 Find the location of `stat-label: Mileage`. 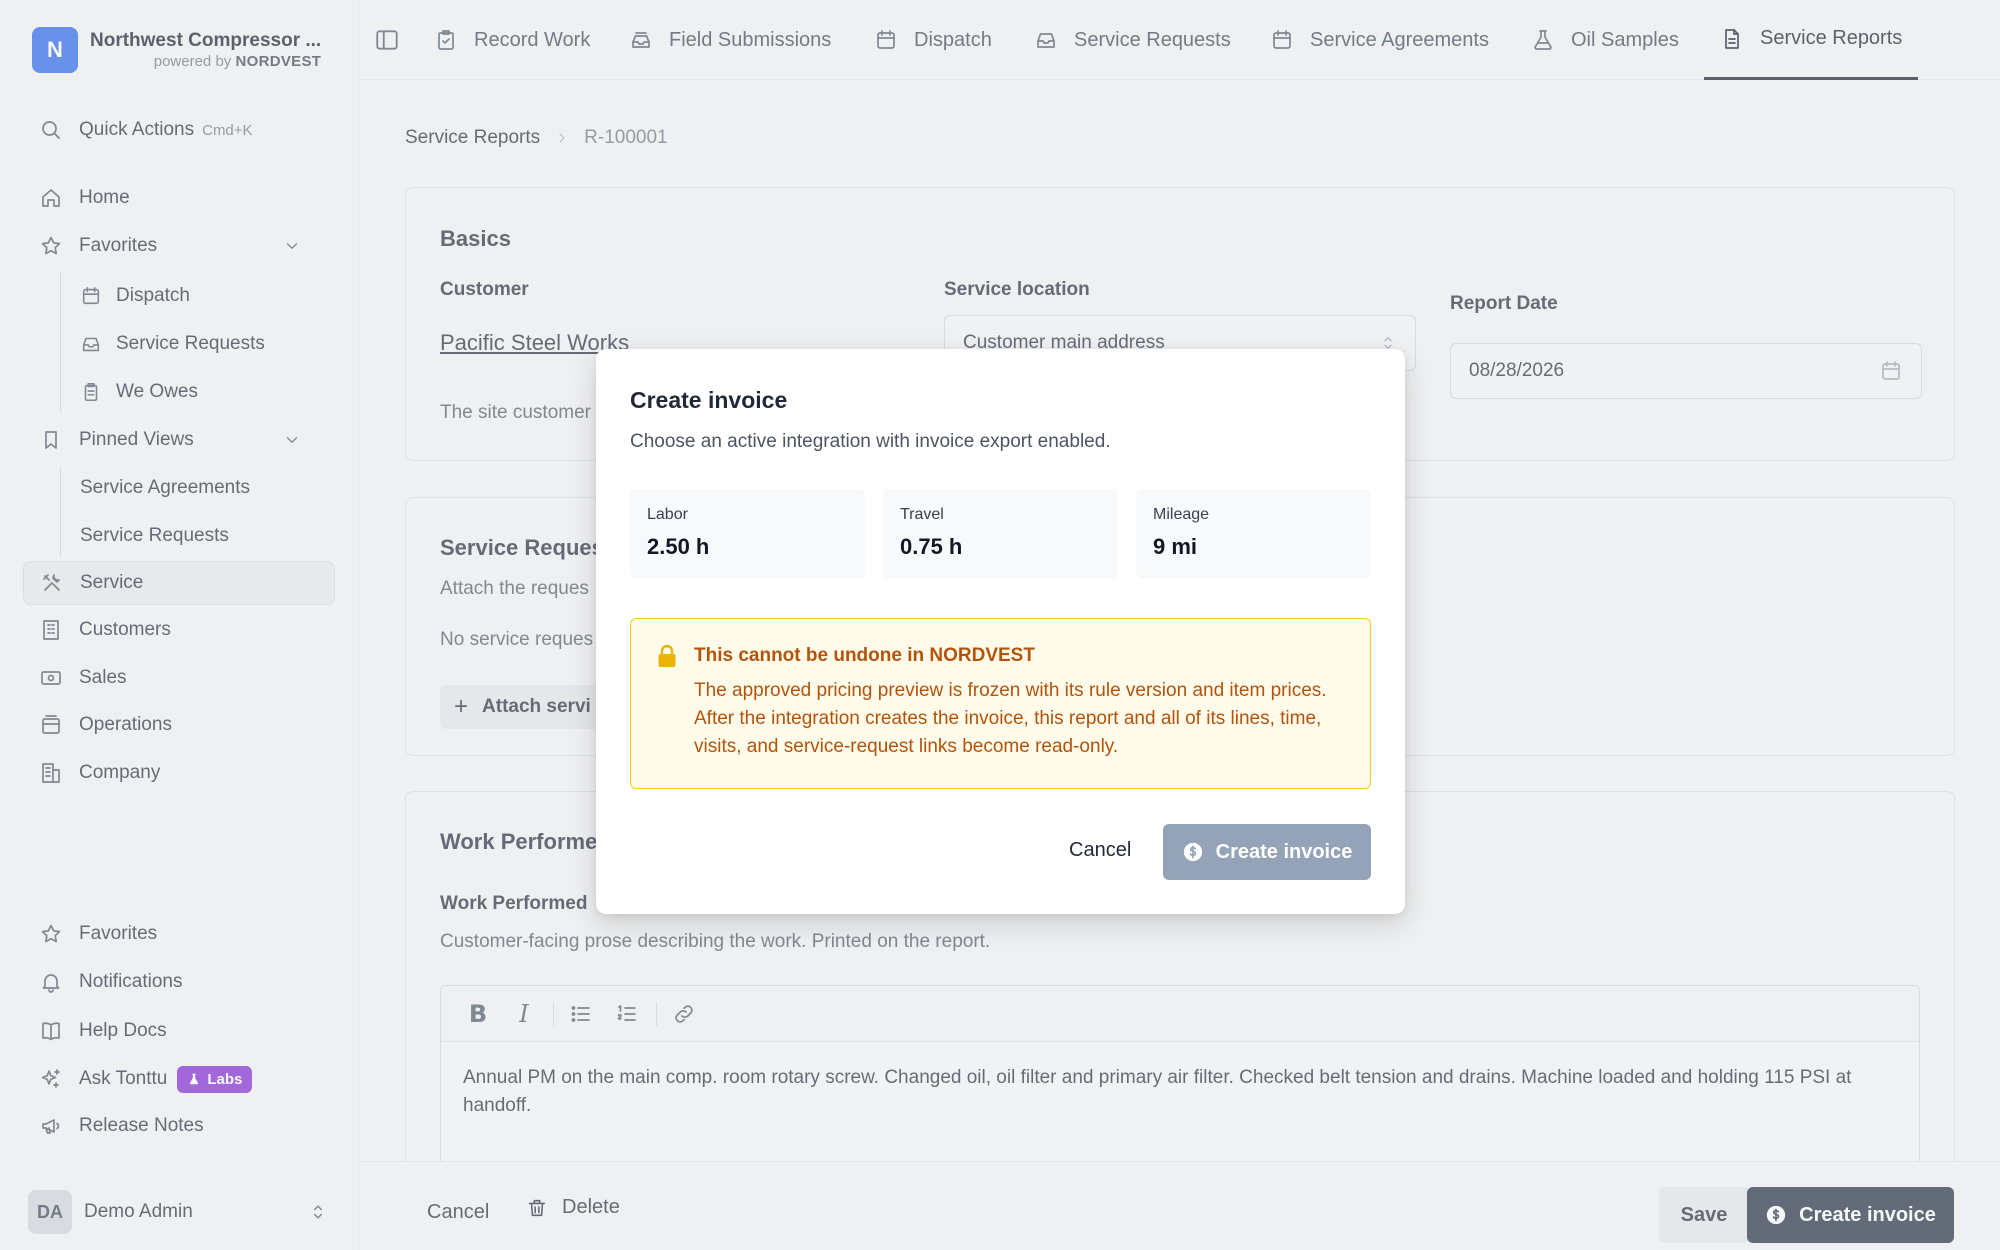

stat-label: Mileage is located at coordinates (1181, 514).